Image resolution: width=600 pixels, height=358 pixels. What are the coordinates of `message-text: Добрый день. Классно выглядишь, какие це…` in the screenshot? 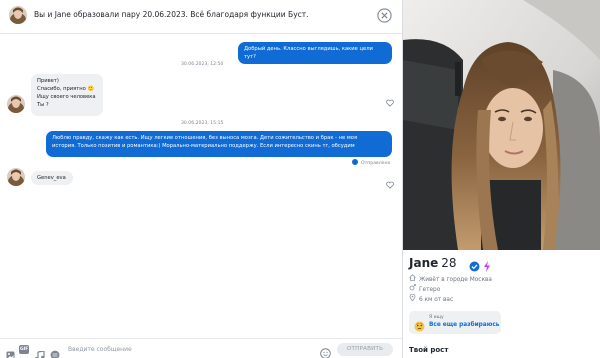 It's located at (308, 53).